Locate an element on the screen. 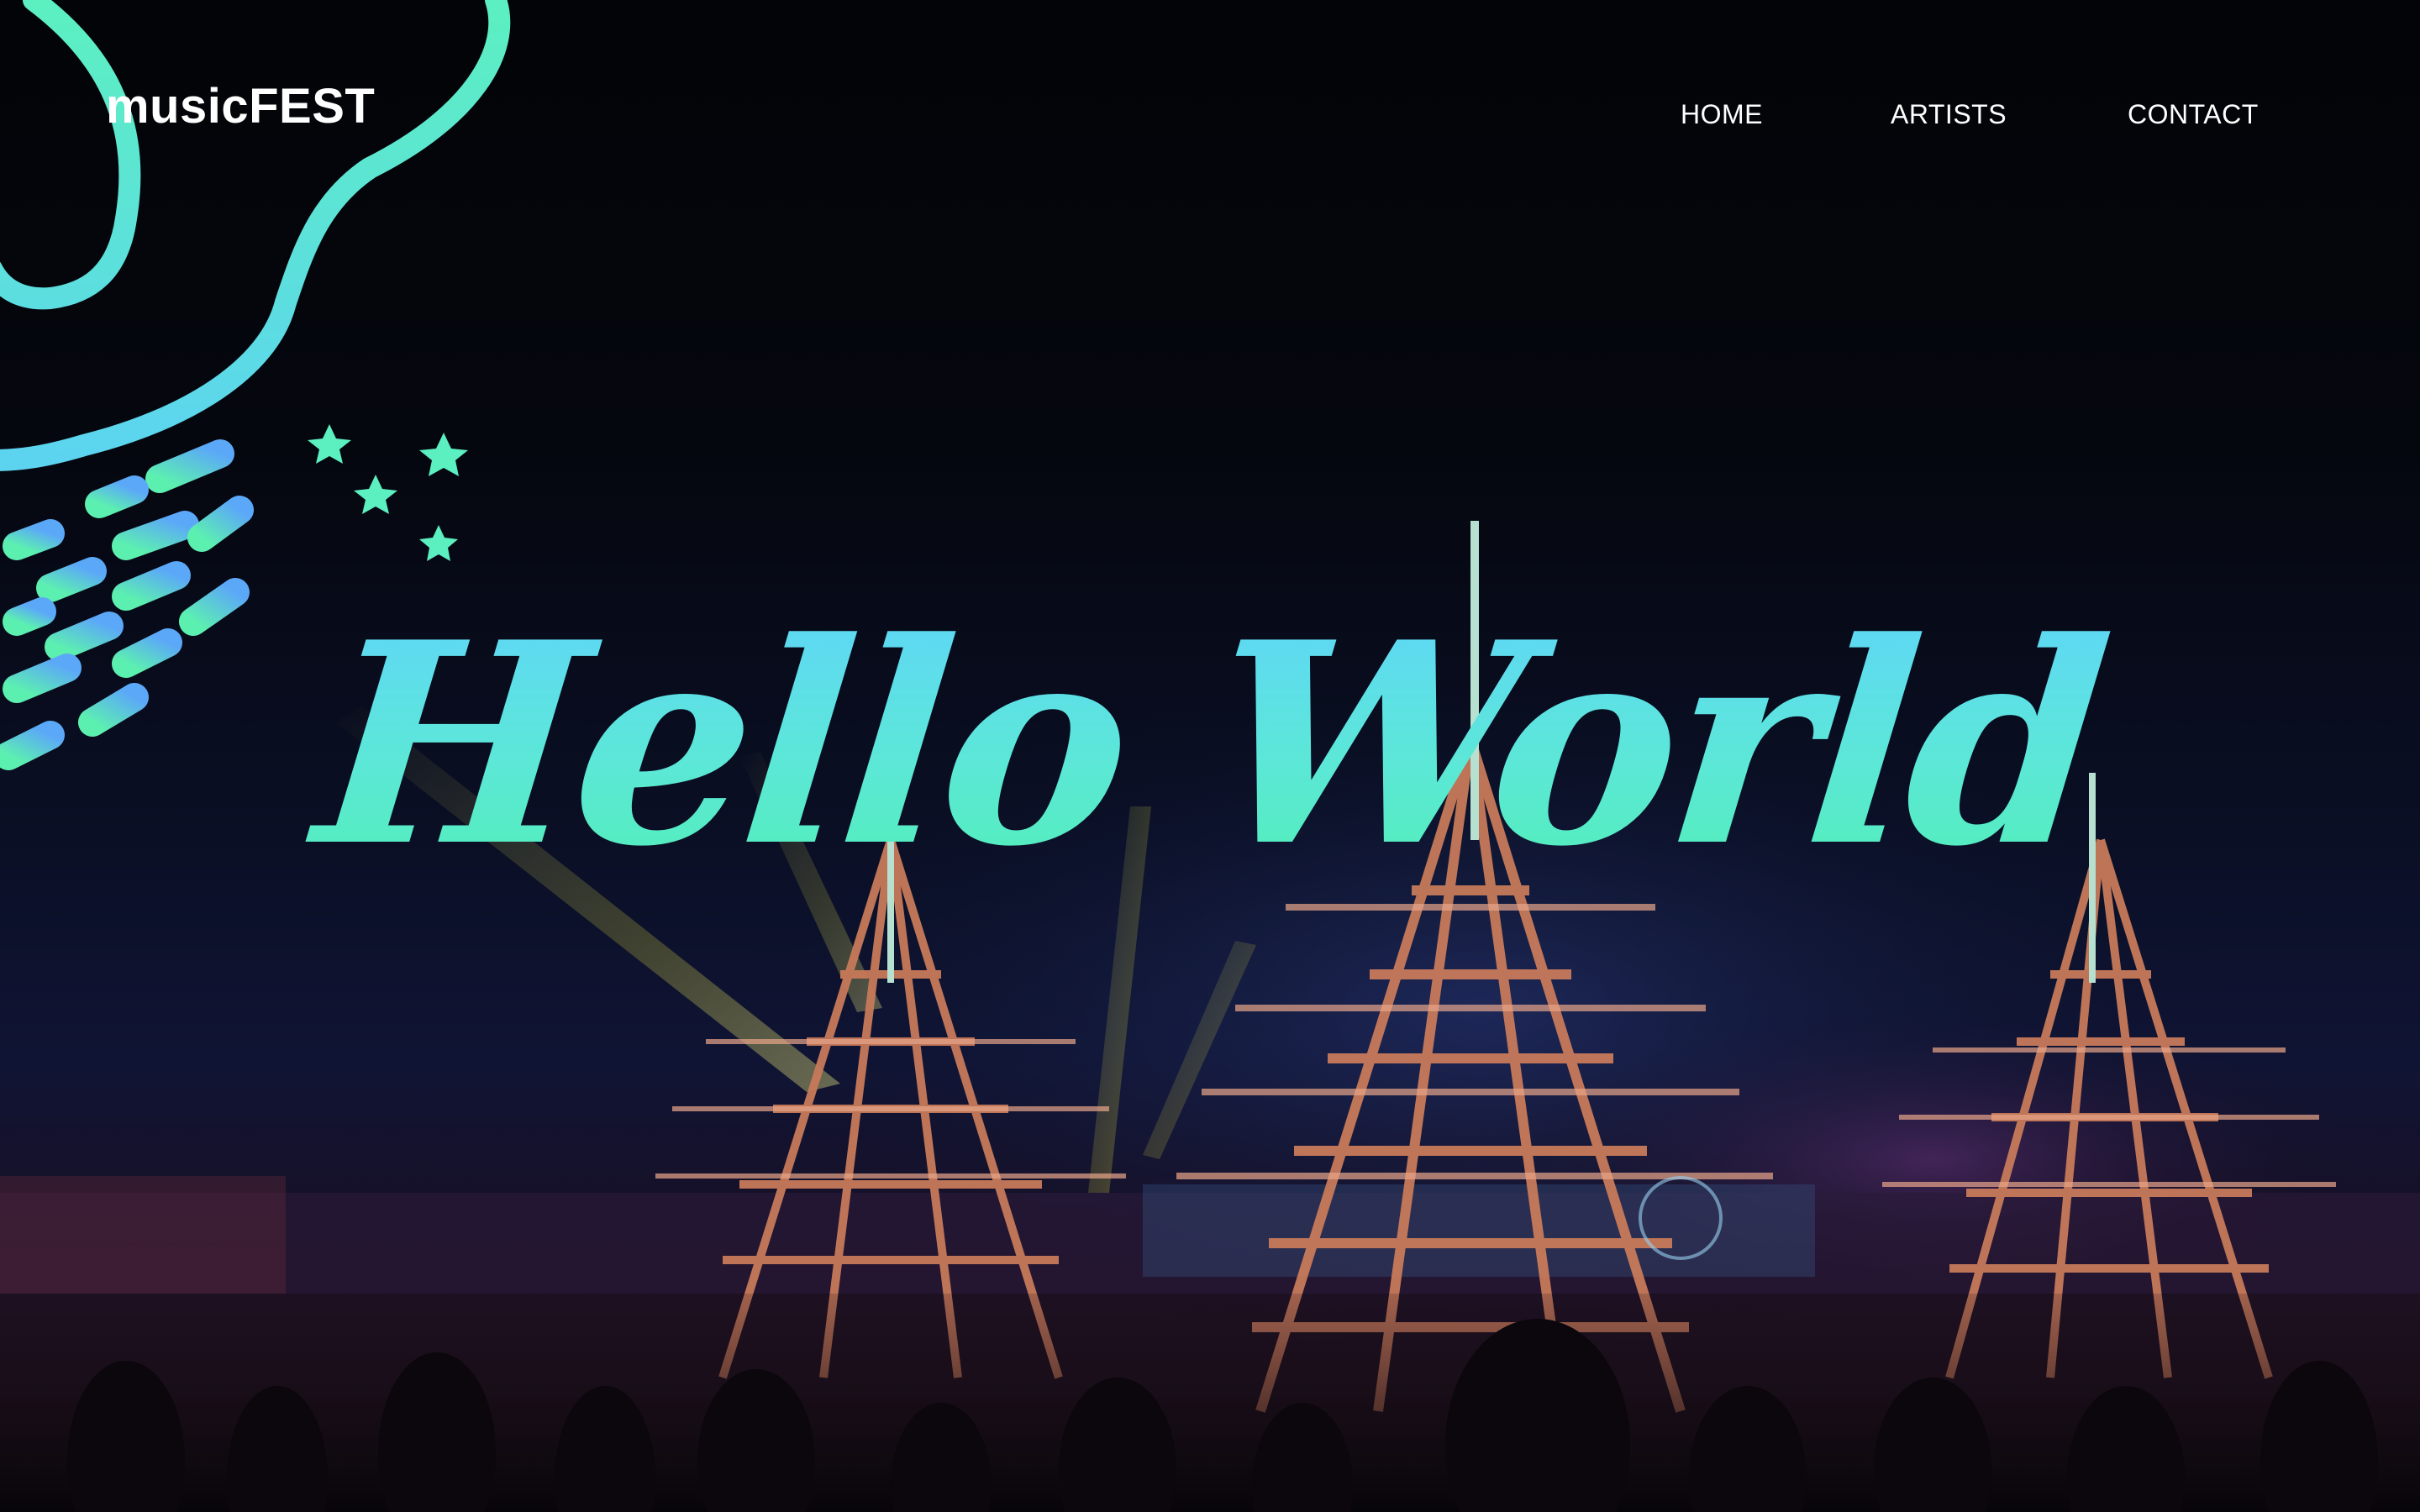 The height and width of the screenshot is (1512, 2420). nav-item-artists: ARTISTS is located at coordinates (1949, 114).